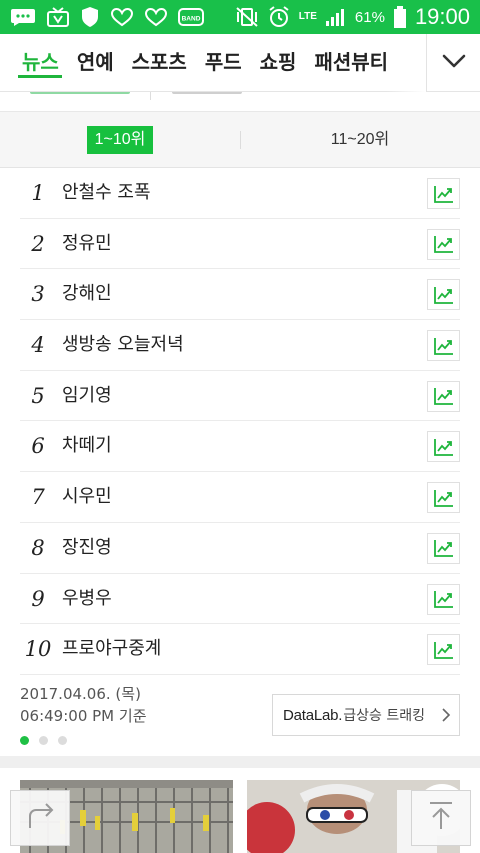  I want to click on list-item: 8 장진영, so click(240, 548).